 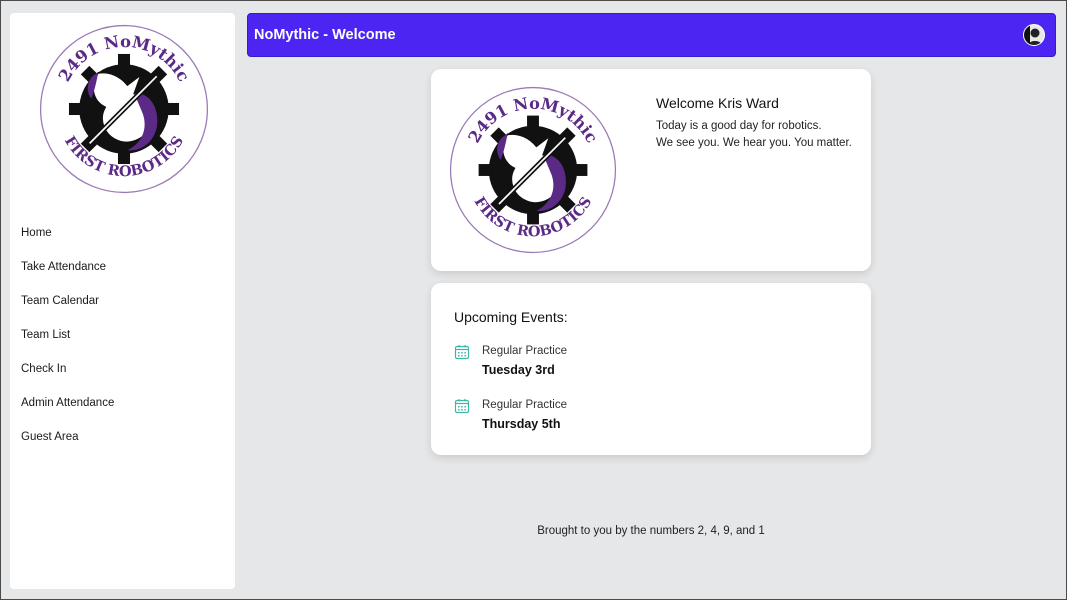 What do you see at coordinates (754, 143) in the screenshot?
I see `welcome-message-line-2: We see you. We hear you. You matter.` at bounding box center [754, 143].